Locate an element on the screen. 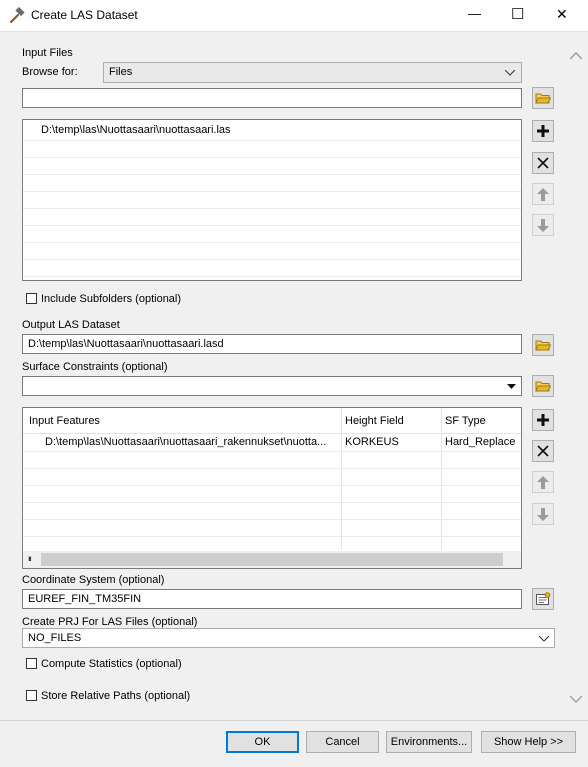 The width and height of the screenshot is (588, 767). properties-icon is located at coordinates (543, 598).